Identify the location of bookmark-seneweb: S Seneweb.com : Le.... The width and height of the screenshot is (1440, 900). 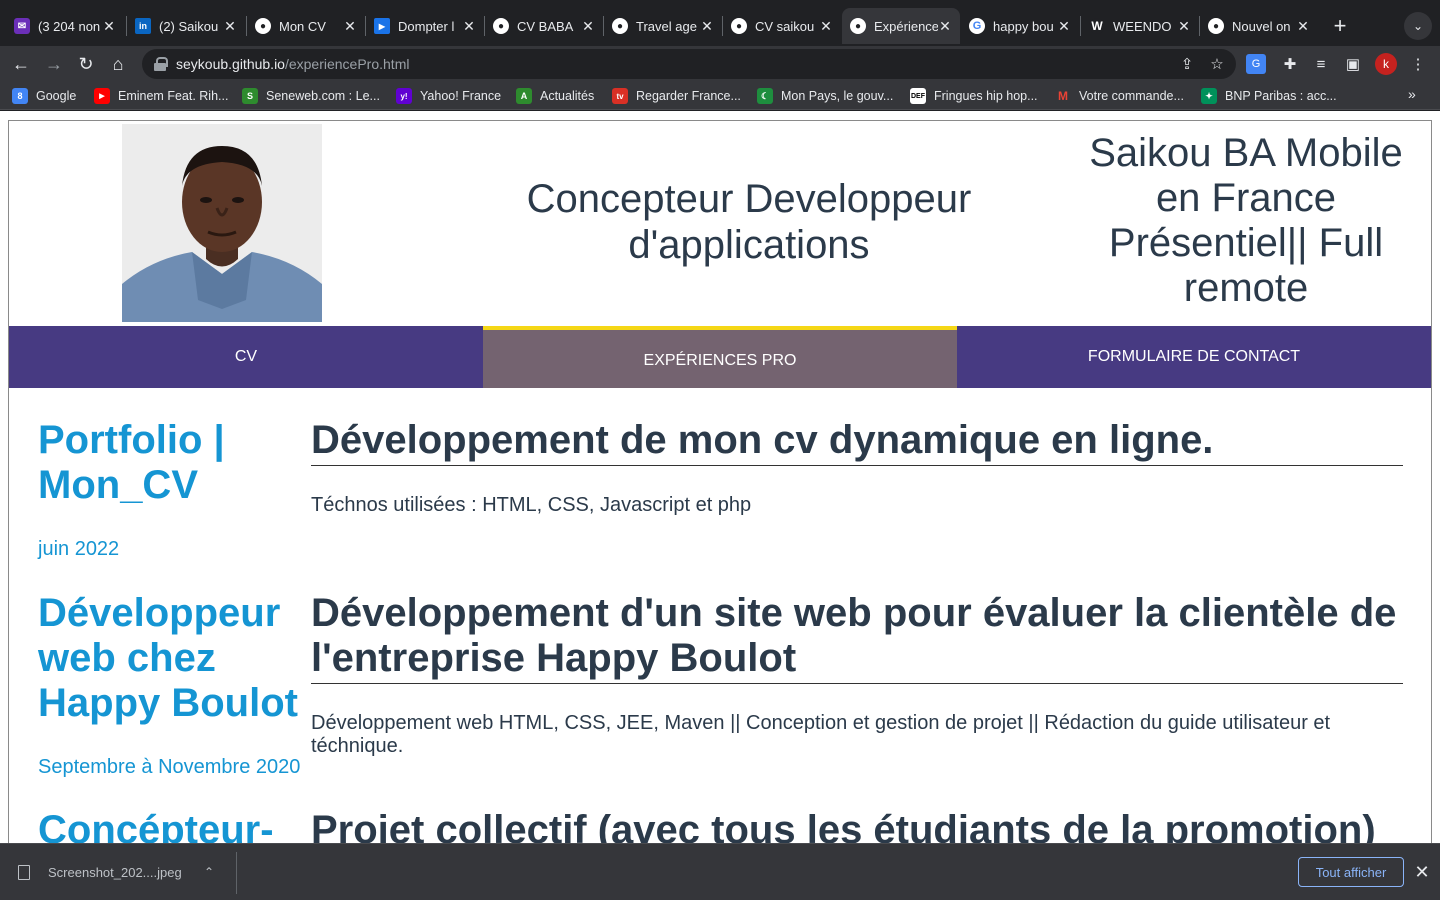
(311, 96).